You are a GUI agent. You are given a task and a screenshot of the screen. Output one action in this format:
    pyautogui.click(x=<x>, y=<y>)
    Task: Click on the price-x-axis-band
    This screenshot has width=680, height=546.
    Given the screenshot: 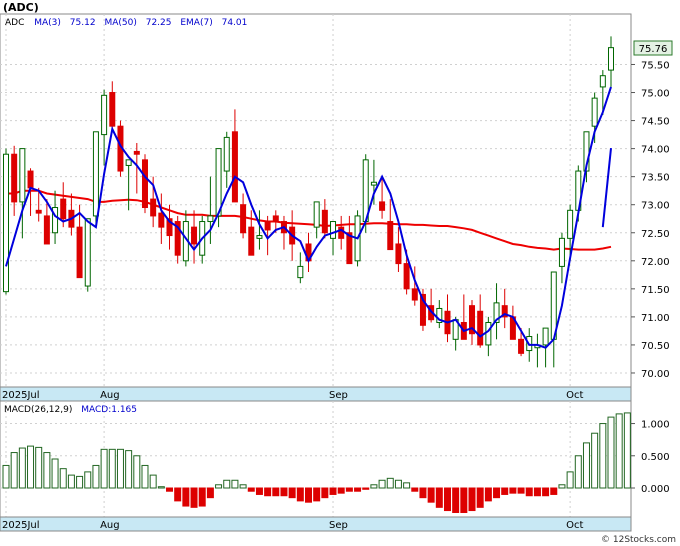 What is the action you would take?
    pyautogui.click(x=316, y=394)
    